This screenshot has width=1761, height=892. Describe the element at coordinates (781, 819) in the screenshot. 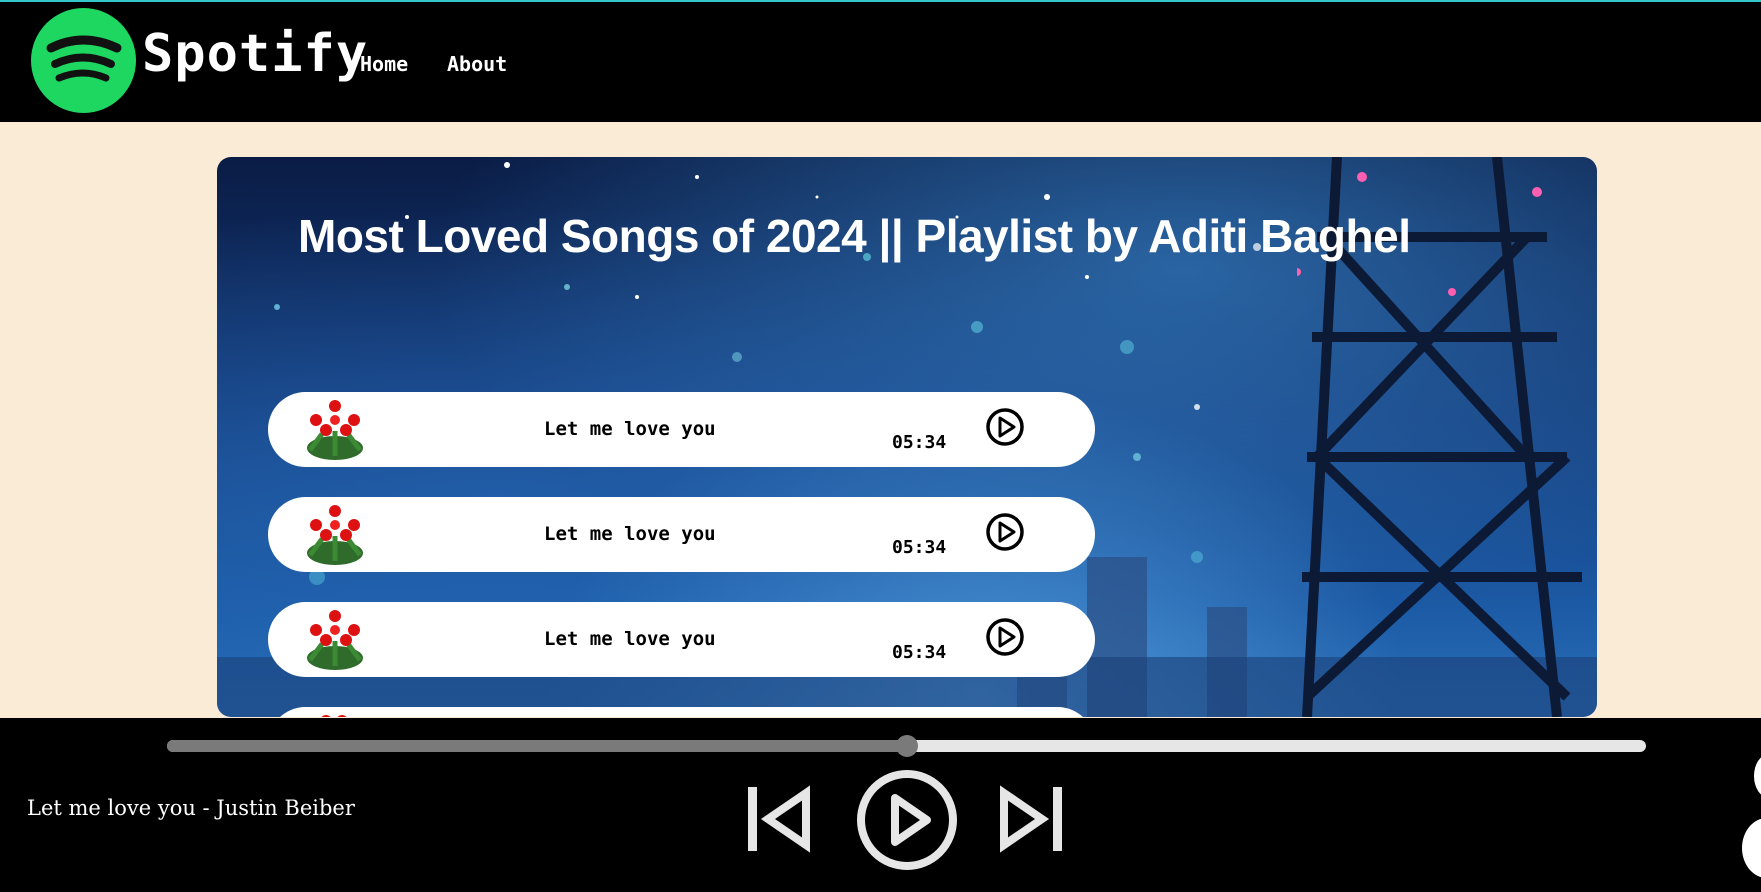

I see `previous-icon` at that location.